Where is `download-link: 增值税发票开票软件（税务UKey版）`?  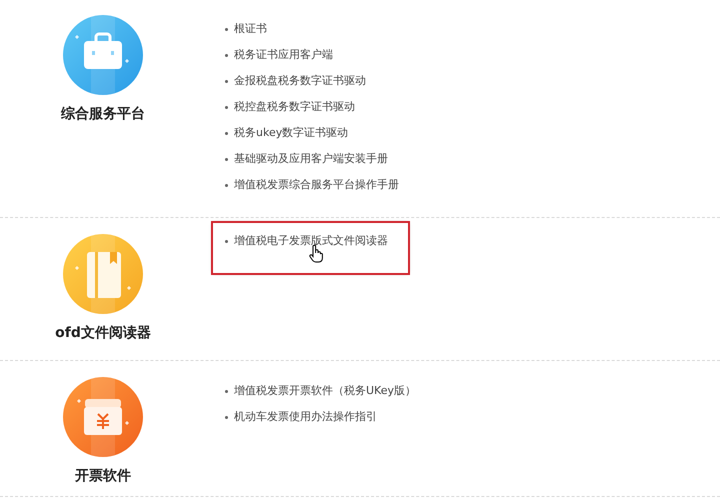 download-link: 增值税发票开票软件（税务UKey版） is located at coordinates (325, 391).